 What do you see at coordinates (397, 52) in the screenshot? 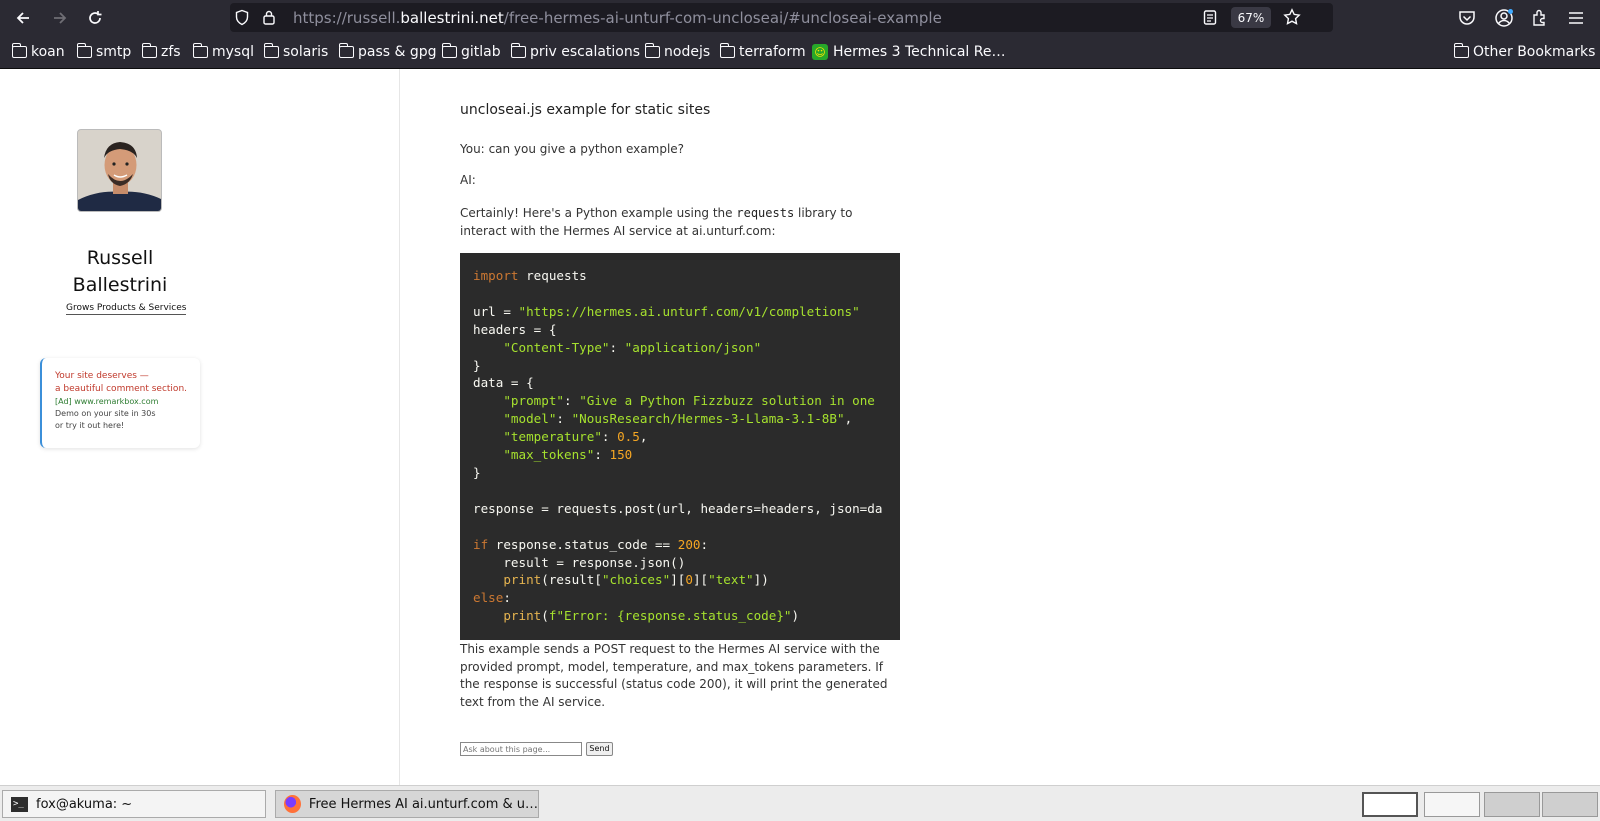
I see `bookmark-label: pass & gpg` at bounding box center [397, 52].